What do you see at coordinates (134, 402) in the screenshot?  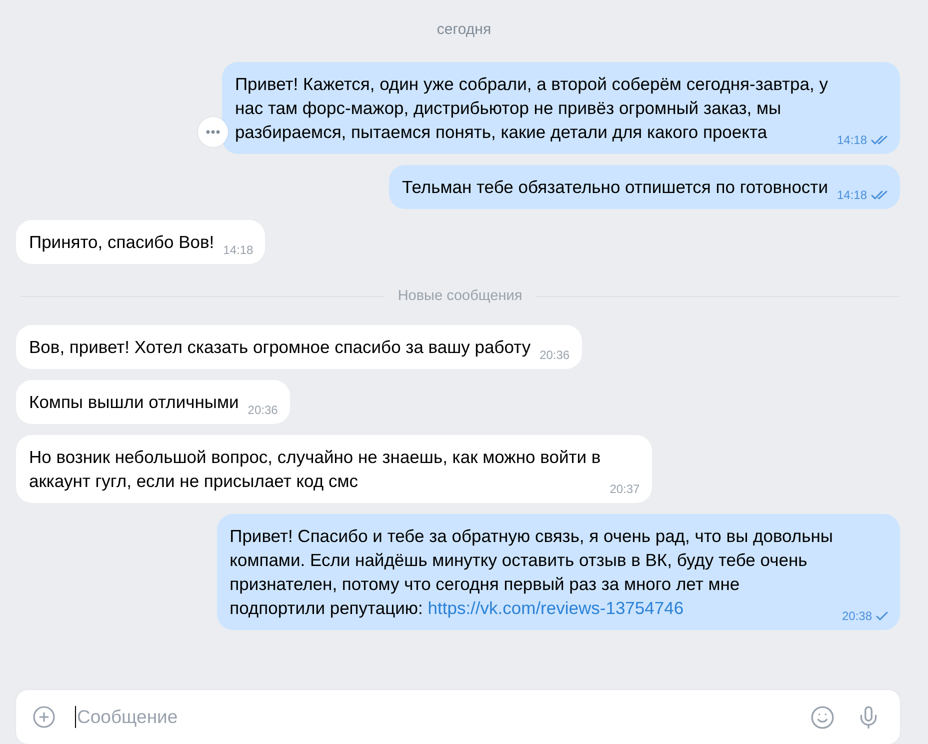 I see `message-text: Компы вышли отличными` at bounding box center [134, 402].